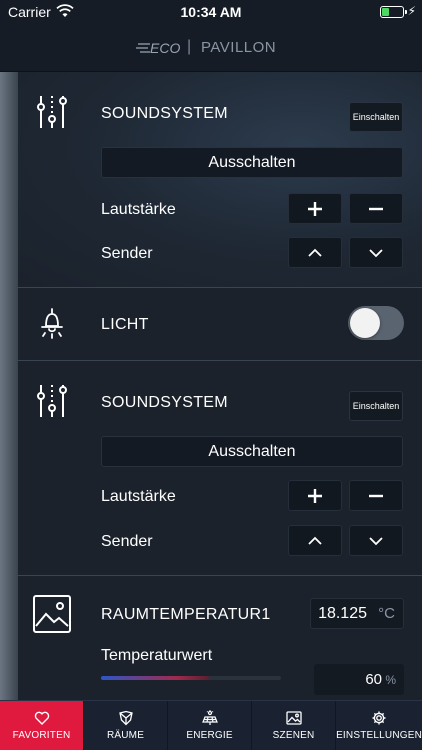  I want to click on app-header: ECO | PAVILLON, so click(211, 48).